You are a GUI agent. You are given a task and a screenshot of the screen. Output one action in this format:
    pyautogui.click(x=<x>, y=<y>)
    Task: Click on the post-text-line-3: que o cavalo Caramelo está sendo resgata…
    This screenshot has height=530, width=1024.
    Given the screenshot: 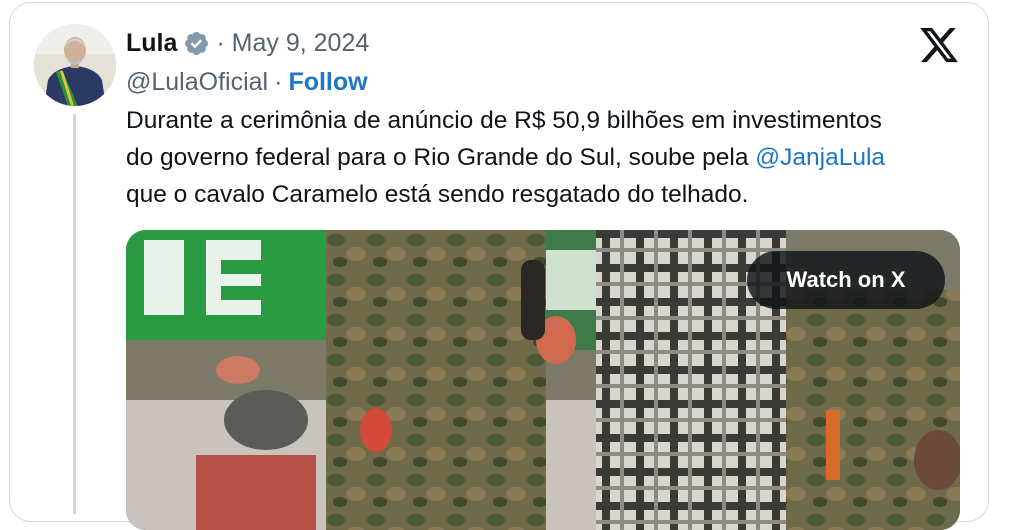 What is the action you would take?
    pyautogui.click(x=437, y=194)
    